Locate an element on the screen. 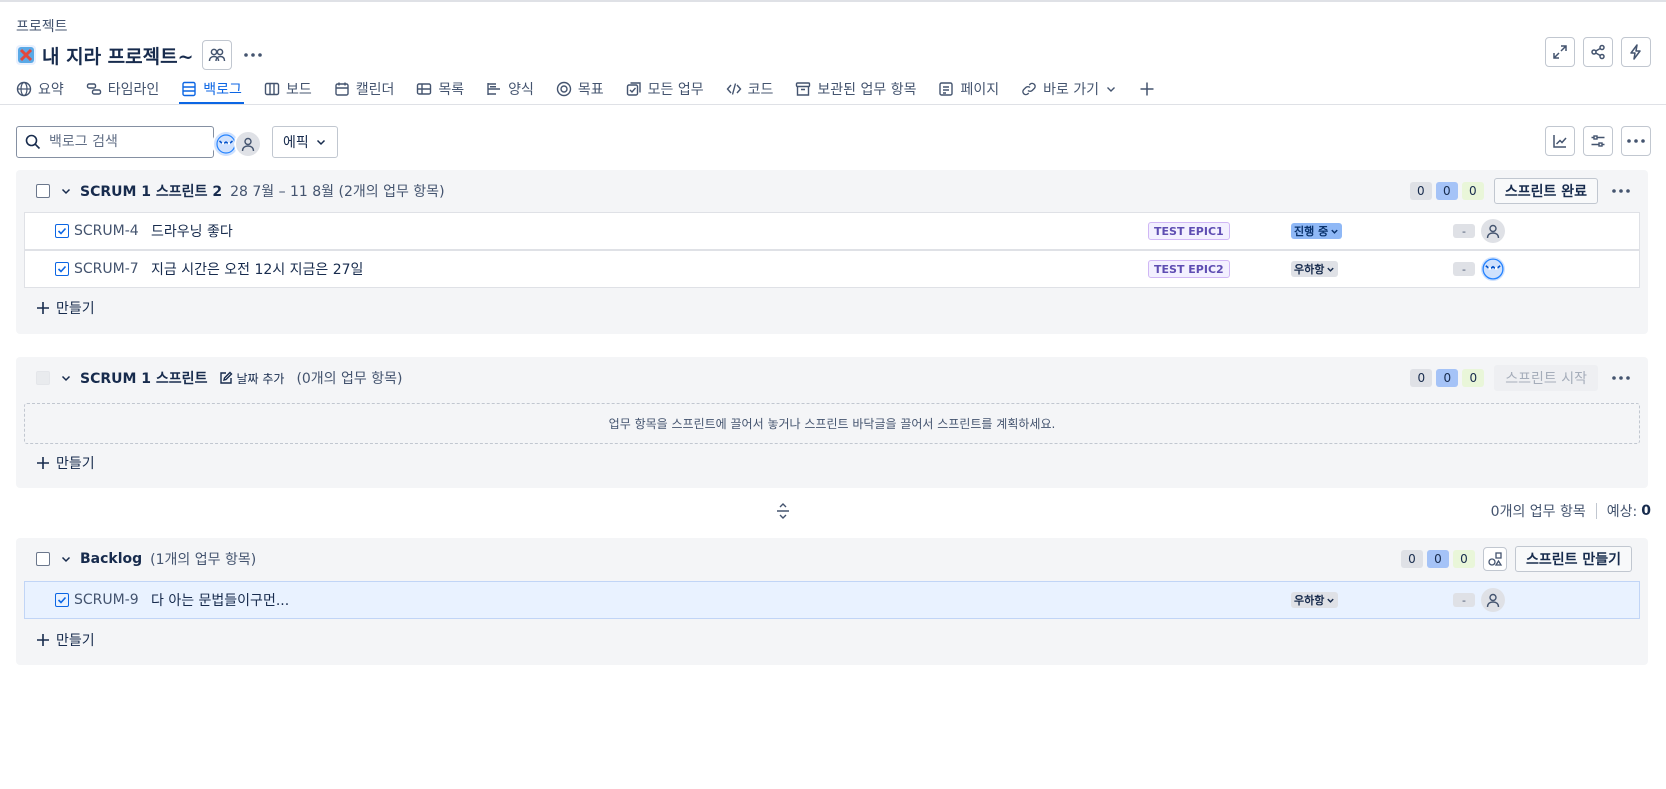  view-settings-button is located at coordinates (1598, 141).